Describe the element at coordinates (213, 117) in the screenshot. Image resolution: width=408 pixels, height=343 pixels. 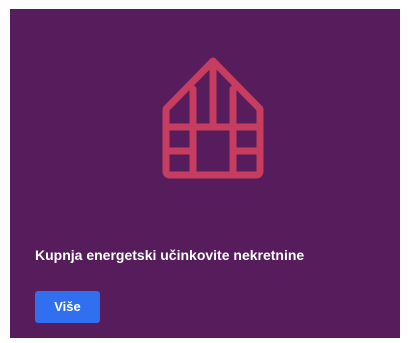
I see `greenhouse-house-icon` at that location.